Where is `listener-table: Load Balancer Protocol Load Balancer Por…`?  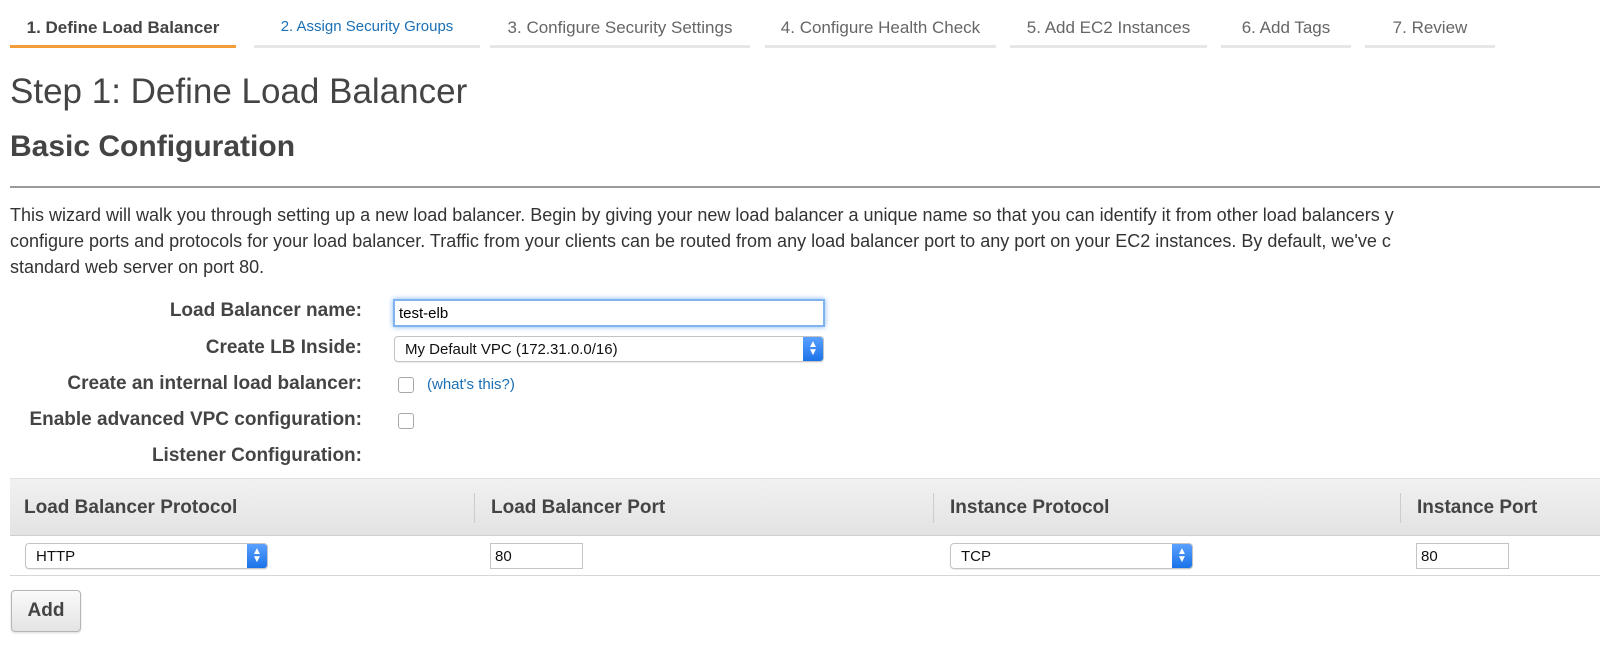
listener-table: Load Balancer Protocol Load Balancer Por… is located at coordinates (805, 527).